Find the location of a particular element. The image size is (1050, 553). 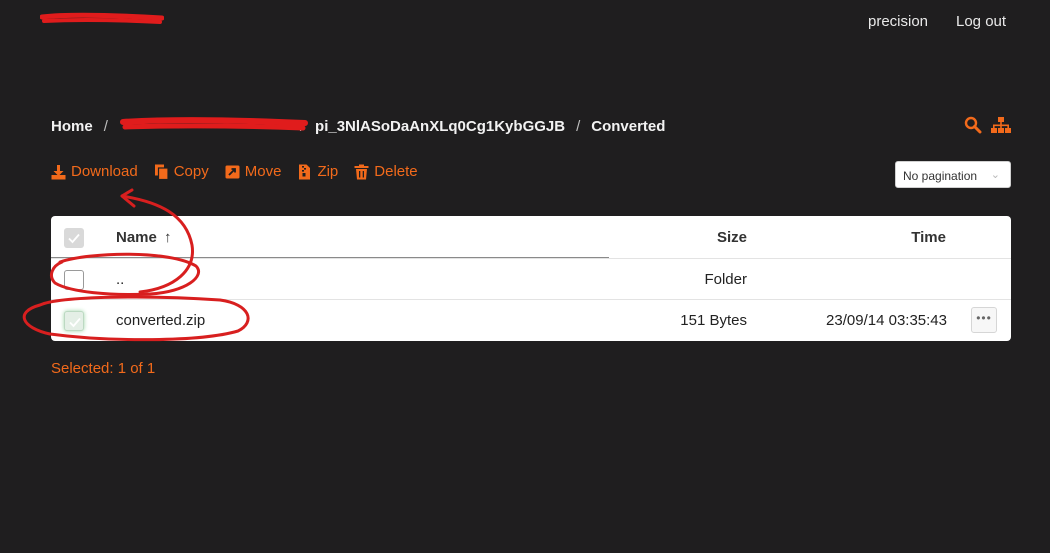

delete-label: Delete is located at coordinates (396, 171).